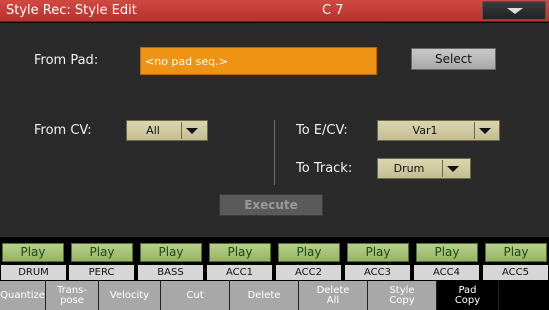  What do you see at coordinates (333, 10) in the screenshot?
I see `chord-indicator: C 7` at bounding box center [333, 10].